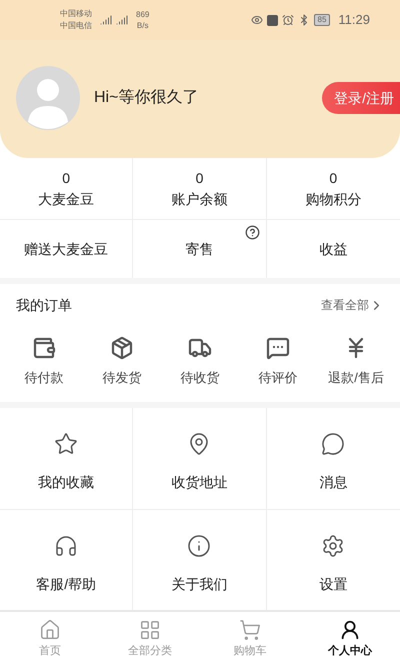 The height and width of the screenshot is (666, 400). I want to click on action-link: 寄售, so click(199, 249).